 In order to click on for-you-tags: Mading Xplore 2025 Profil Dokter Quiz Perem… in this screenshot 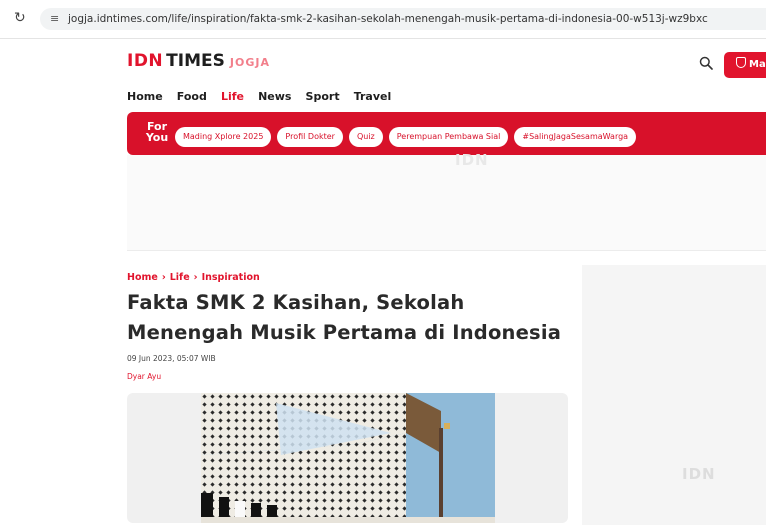, I will do `click(408, 135)`.